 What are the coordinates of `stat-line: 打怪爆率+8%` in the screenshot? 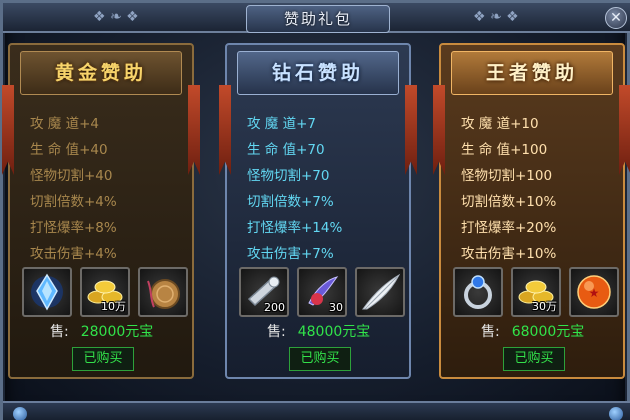 It's located at (73, 228).